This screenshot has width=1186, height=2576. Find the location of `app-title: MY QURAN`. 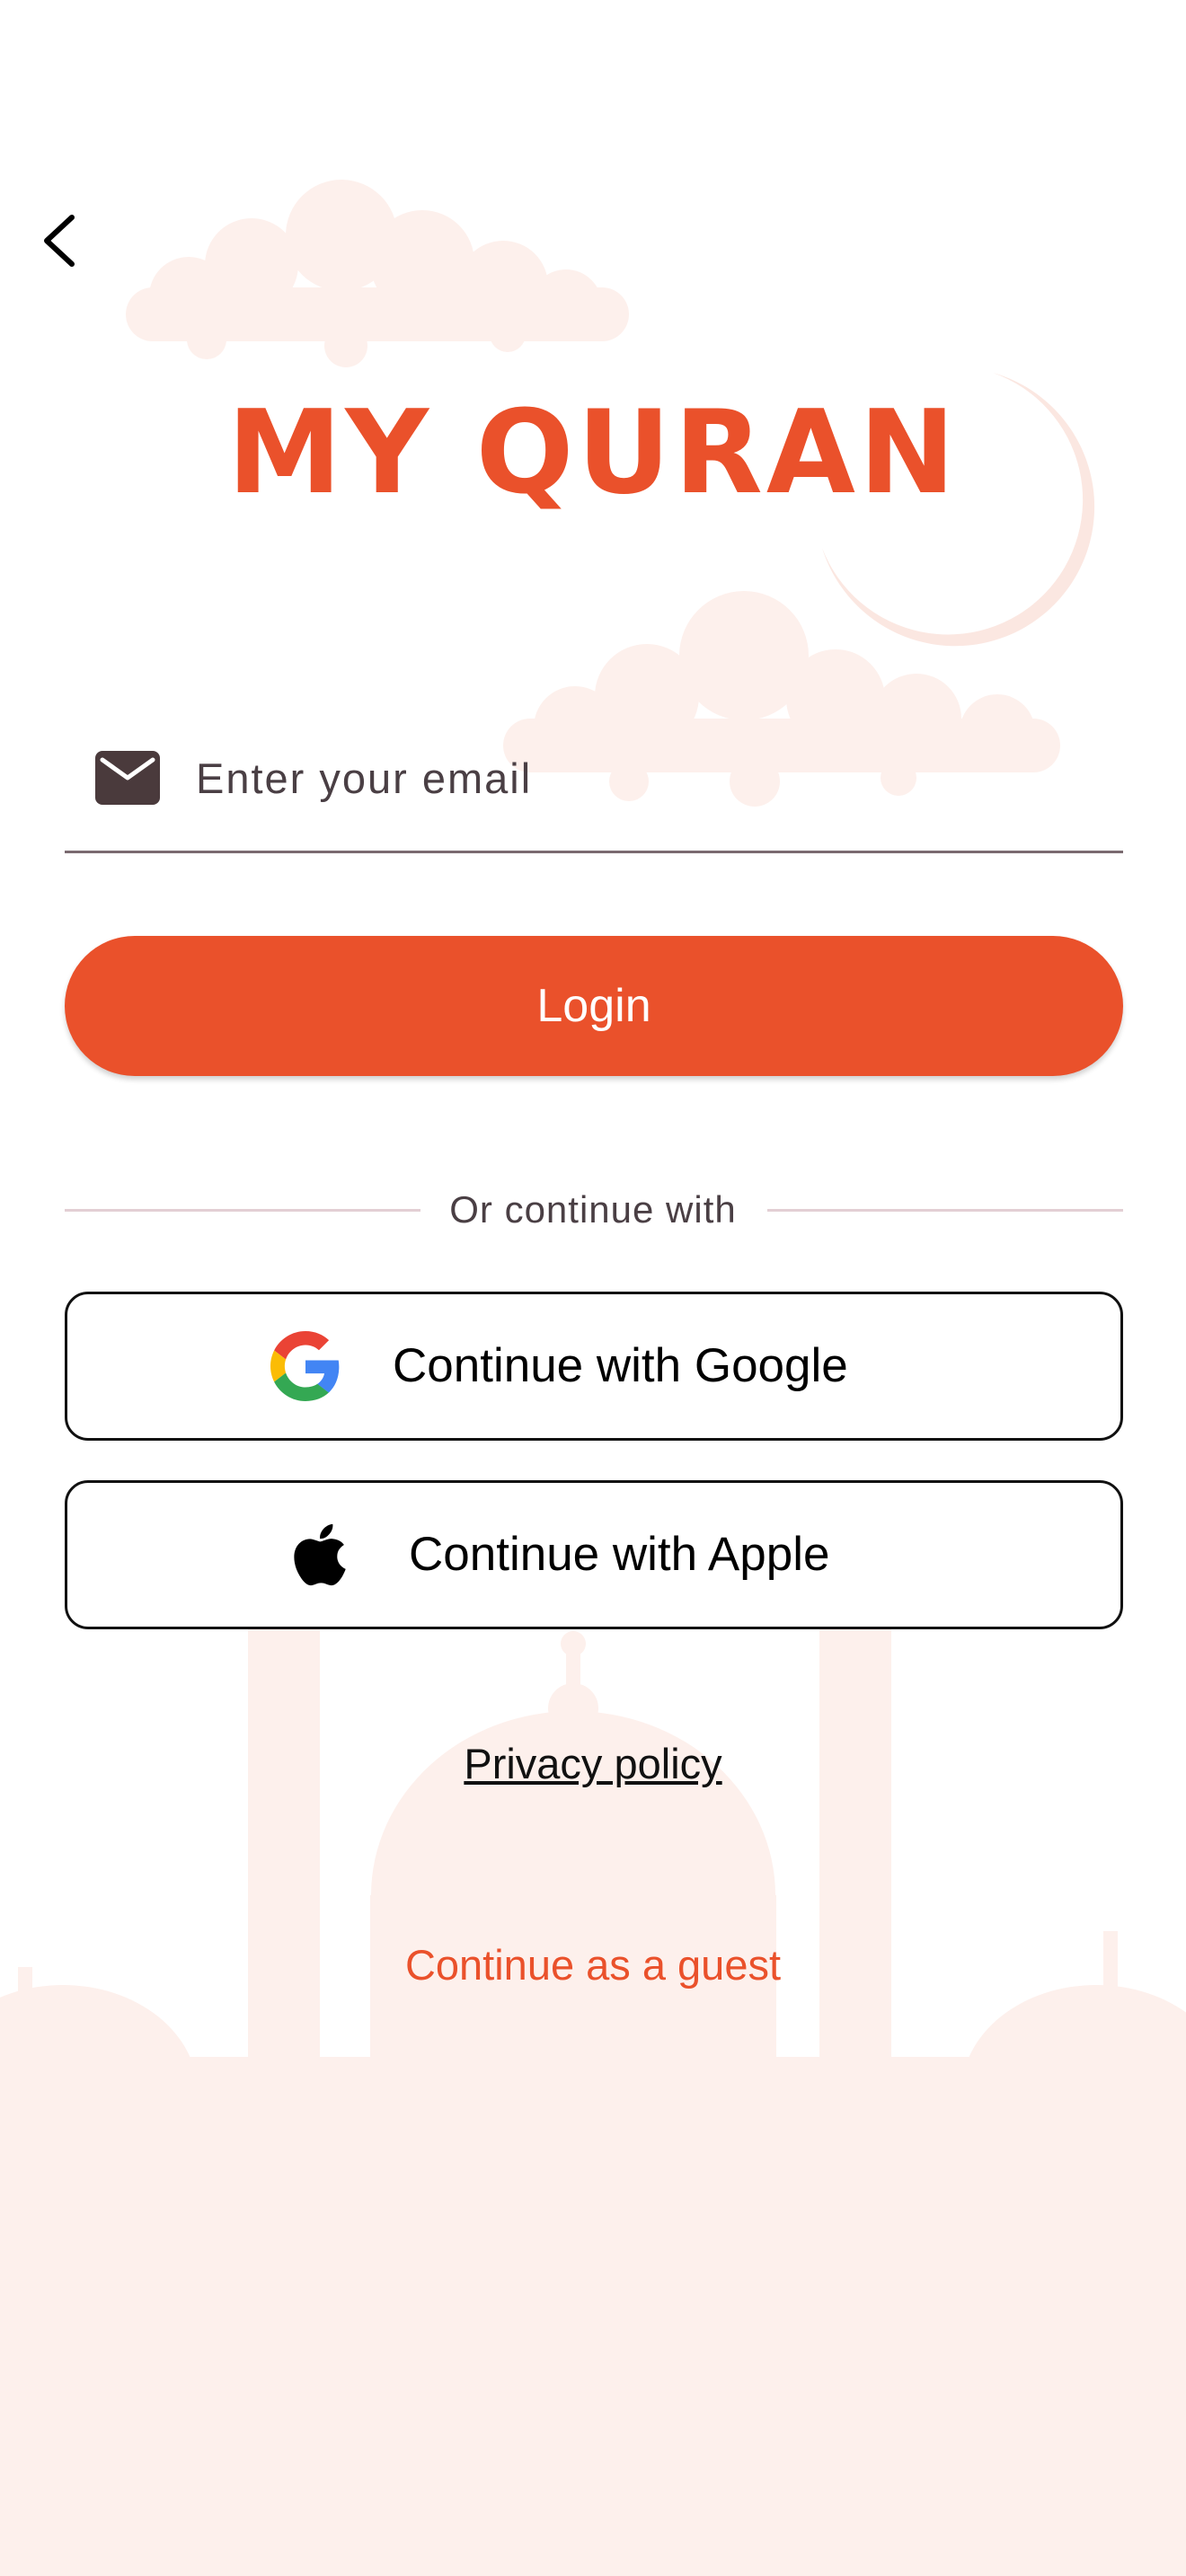

app-title: MY QURAN is located at coordinates (593, 453).